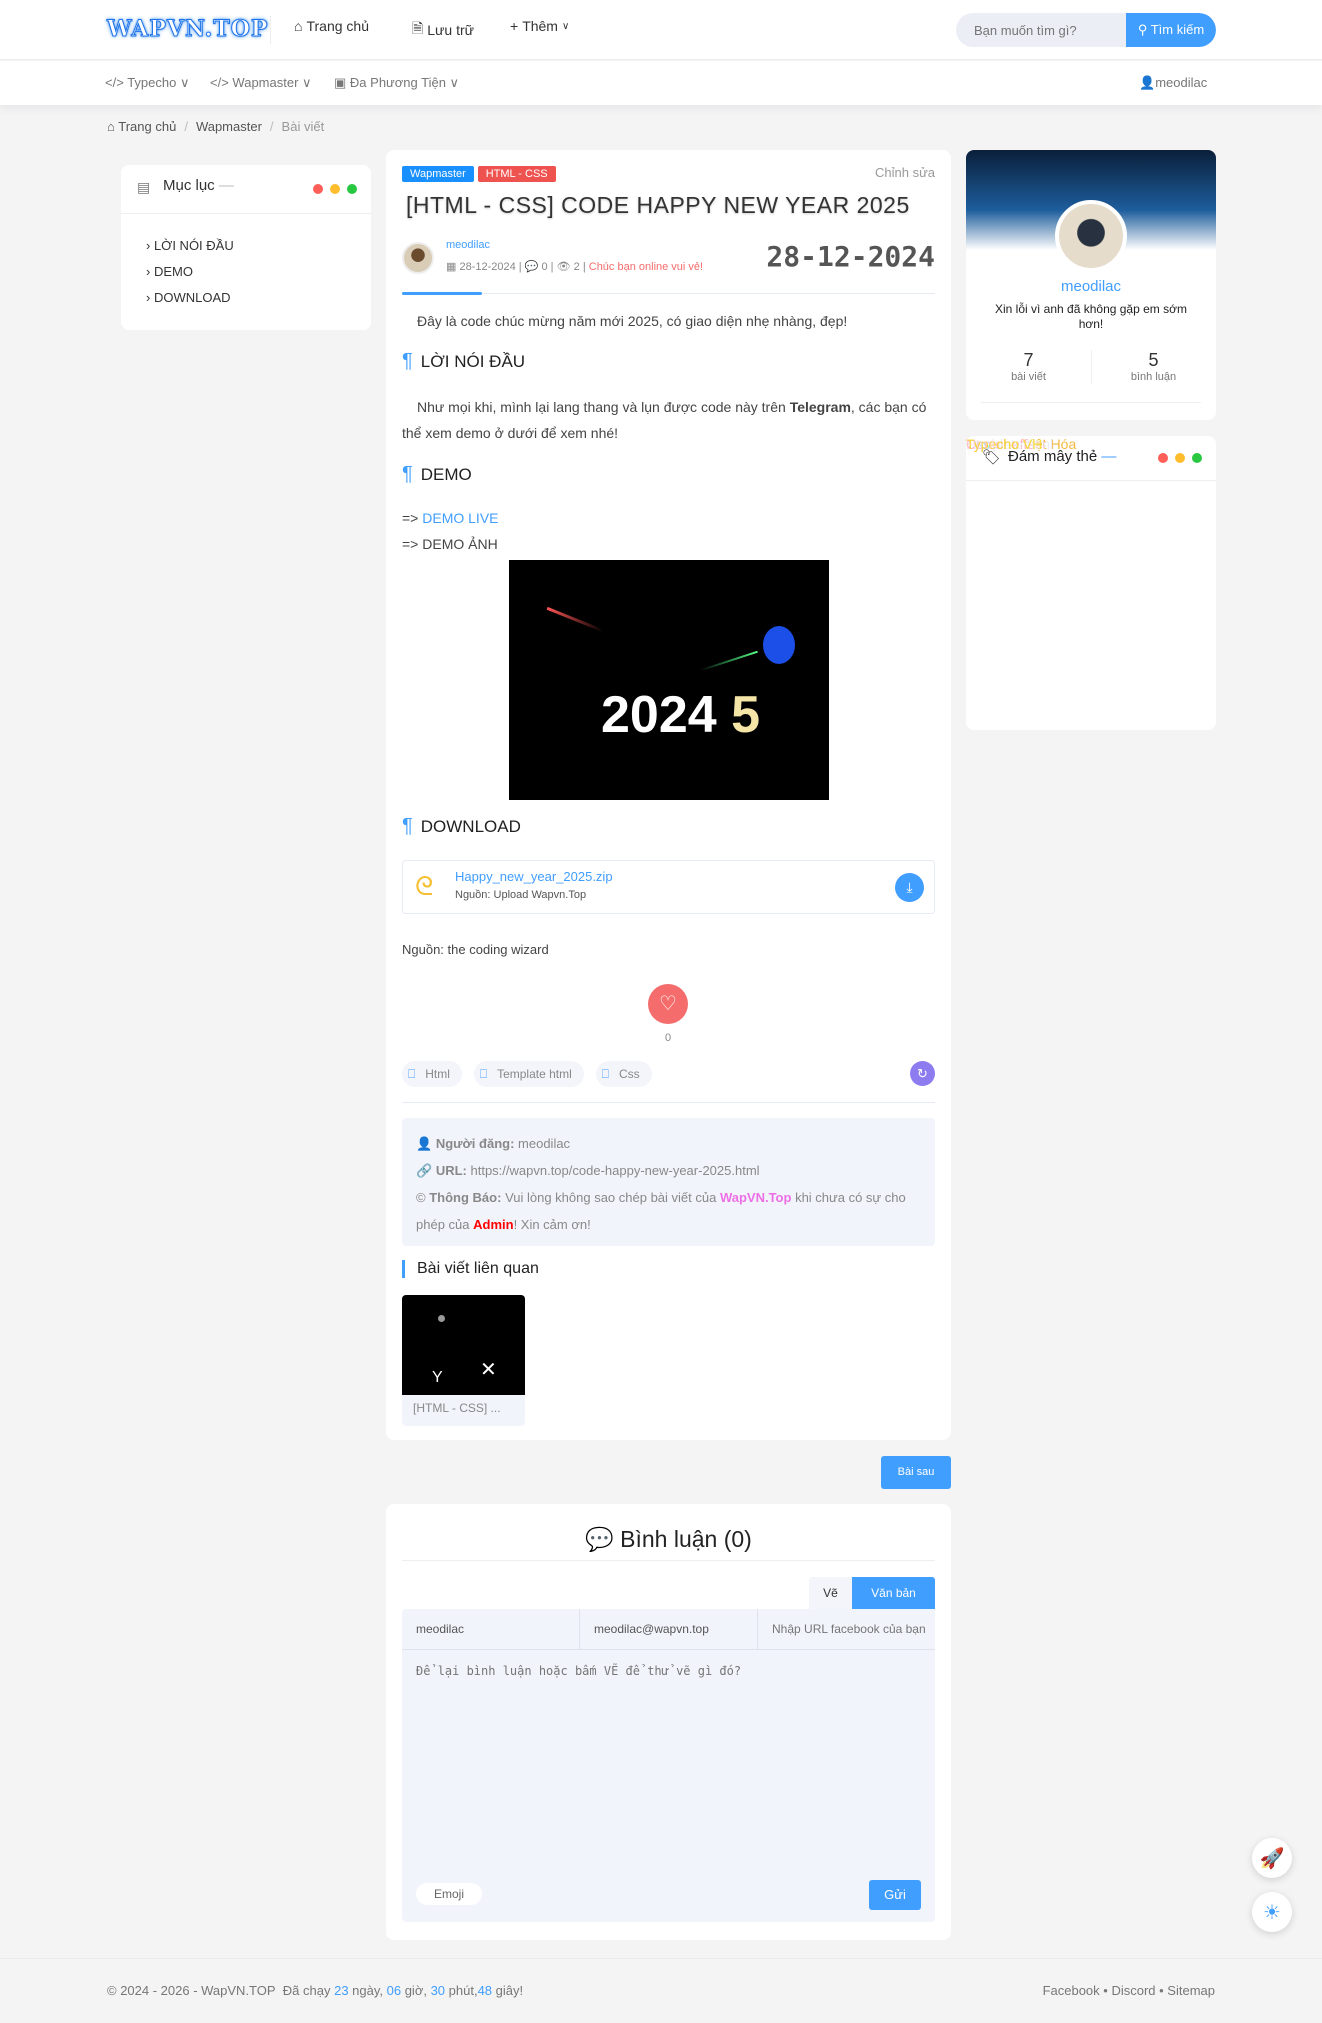  Describe the element at coordinates (421, 1197) in the screenshot. I see `copyright-icon: ©` at that location.